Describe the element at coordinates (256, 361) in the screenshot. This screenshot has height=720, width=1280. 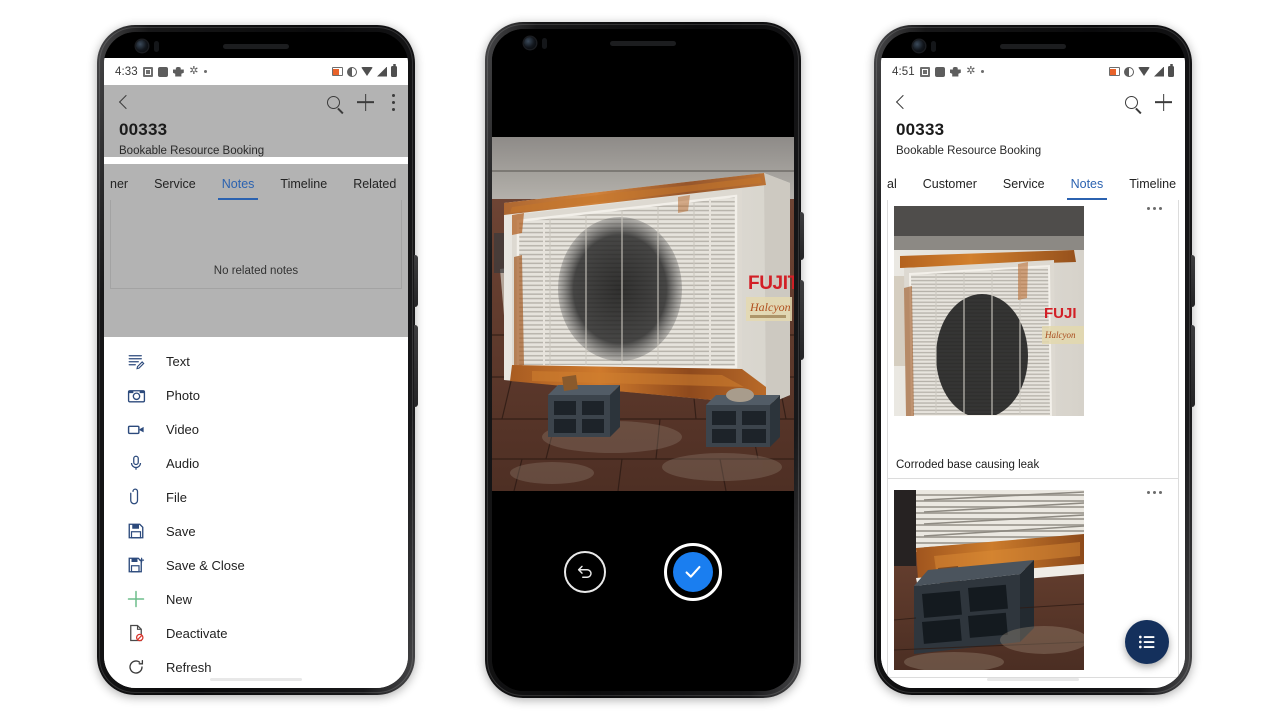
I see `menu-item-text: Text` at that location.